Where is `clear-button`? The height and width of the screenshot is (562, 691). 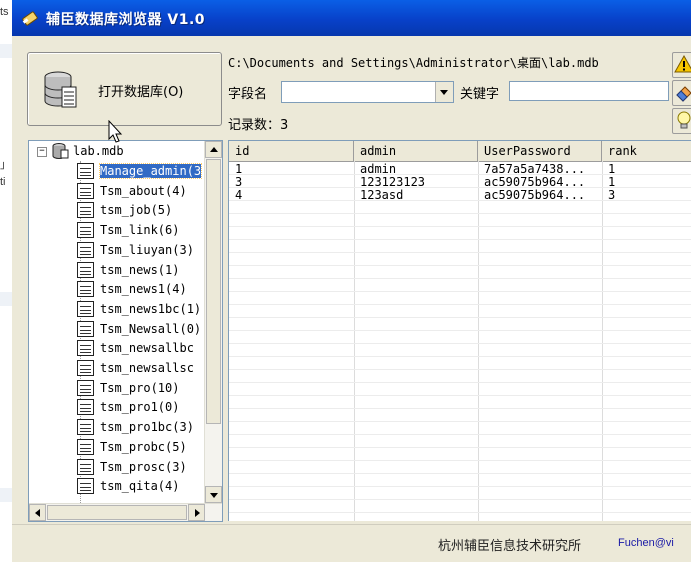 clear-button is located at coordinates (681, 93).